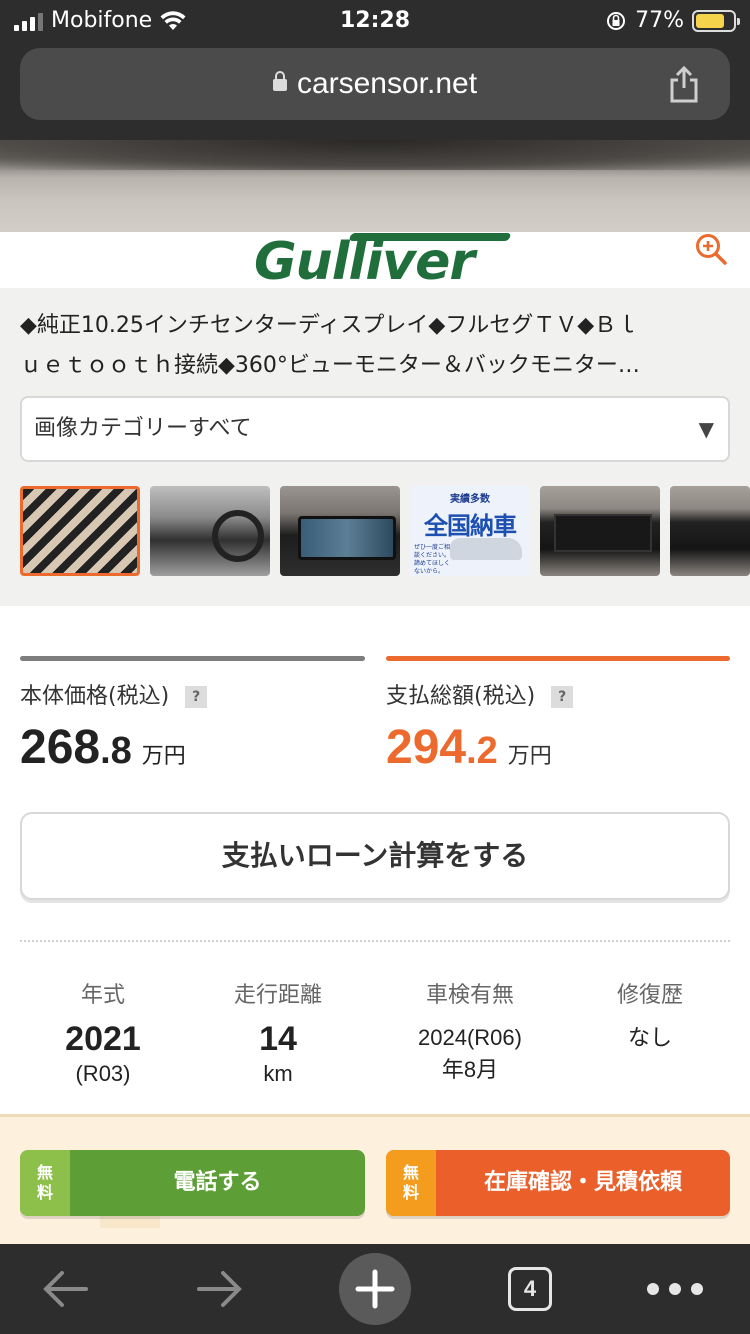  Describe the element at coordinates (278, 1039) in the screenshot. I see `spec-mileage-value: 14` at that location.